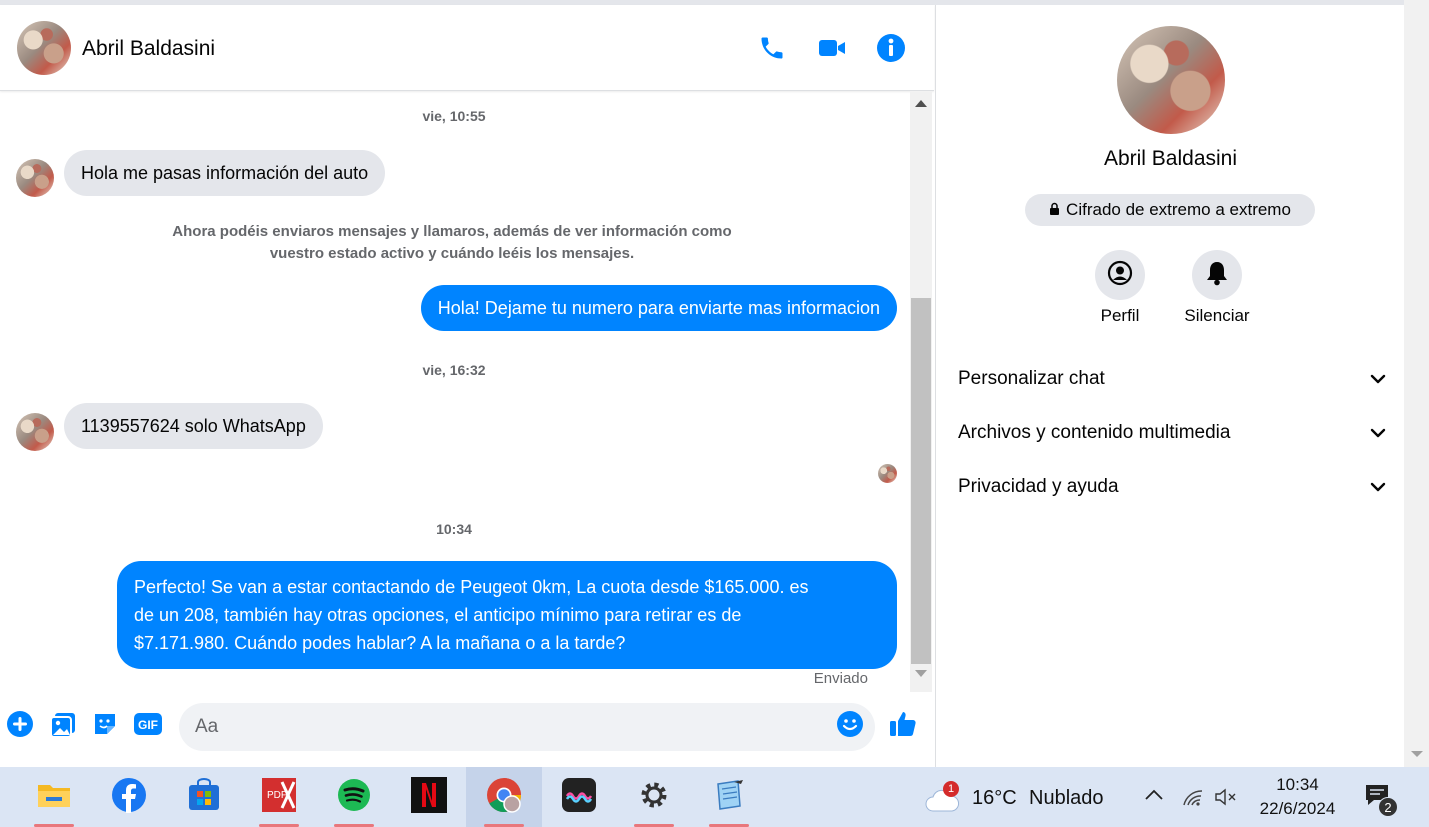  Describe the element at coordinates (1120, 315) in the screenshot. I see `profile-label: Perfil` at that location.